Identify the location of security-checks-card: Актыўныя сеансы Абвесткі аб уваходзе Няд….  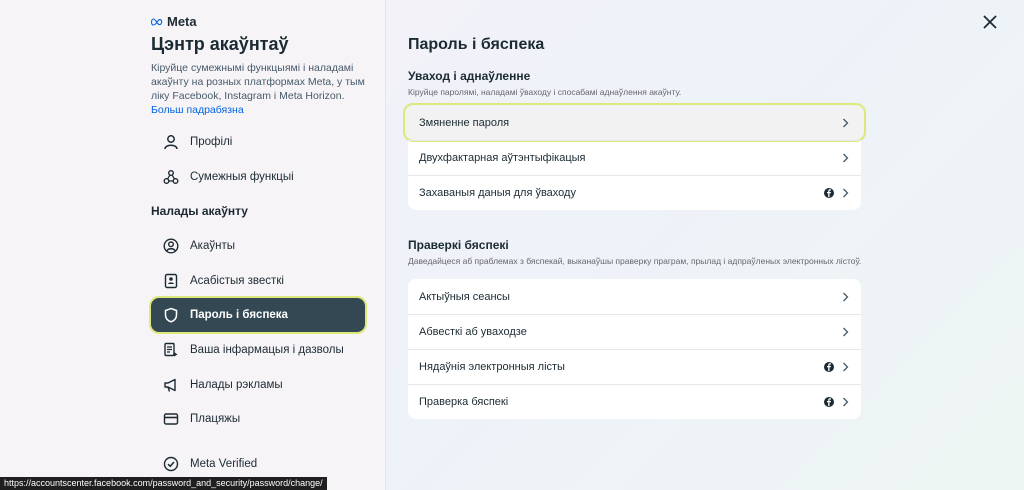
(634, 349).